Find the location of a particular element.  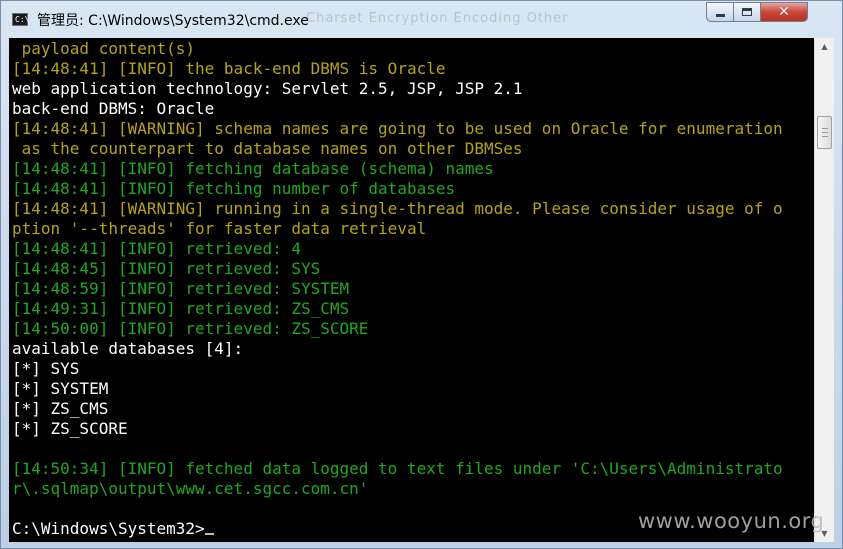

app-icon-label: C:\ is located at coordinates (22, 19).